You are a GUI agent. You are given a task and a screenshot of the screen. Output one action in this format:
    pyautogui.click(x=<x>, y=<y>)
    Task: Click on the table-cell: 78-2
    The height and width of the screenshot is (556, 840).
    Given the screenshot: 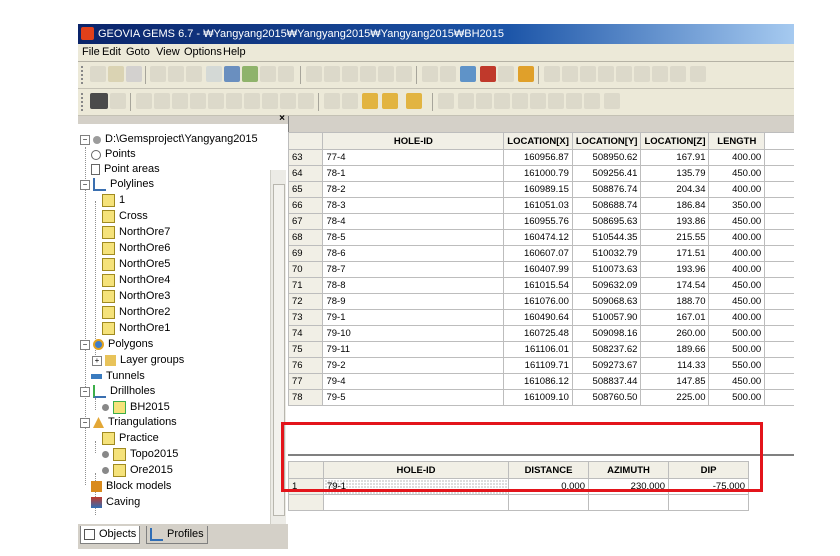 What is the action you would take?
    pyautogui.click(x=413, y=189)
    